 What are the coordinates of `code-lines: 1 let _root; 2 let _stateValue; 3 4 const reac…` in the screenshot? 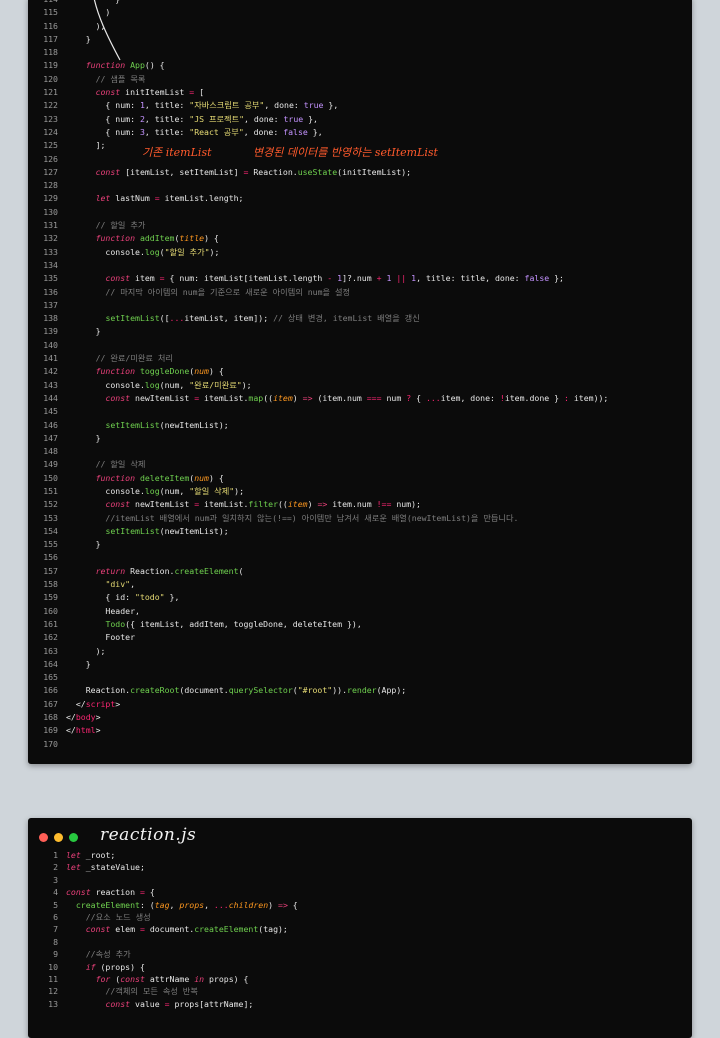 It's located at (360, 929).